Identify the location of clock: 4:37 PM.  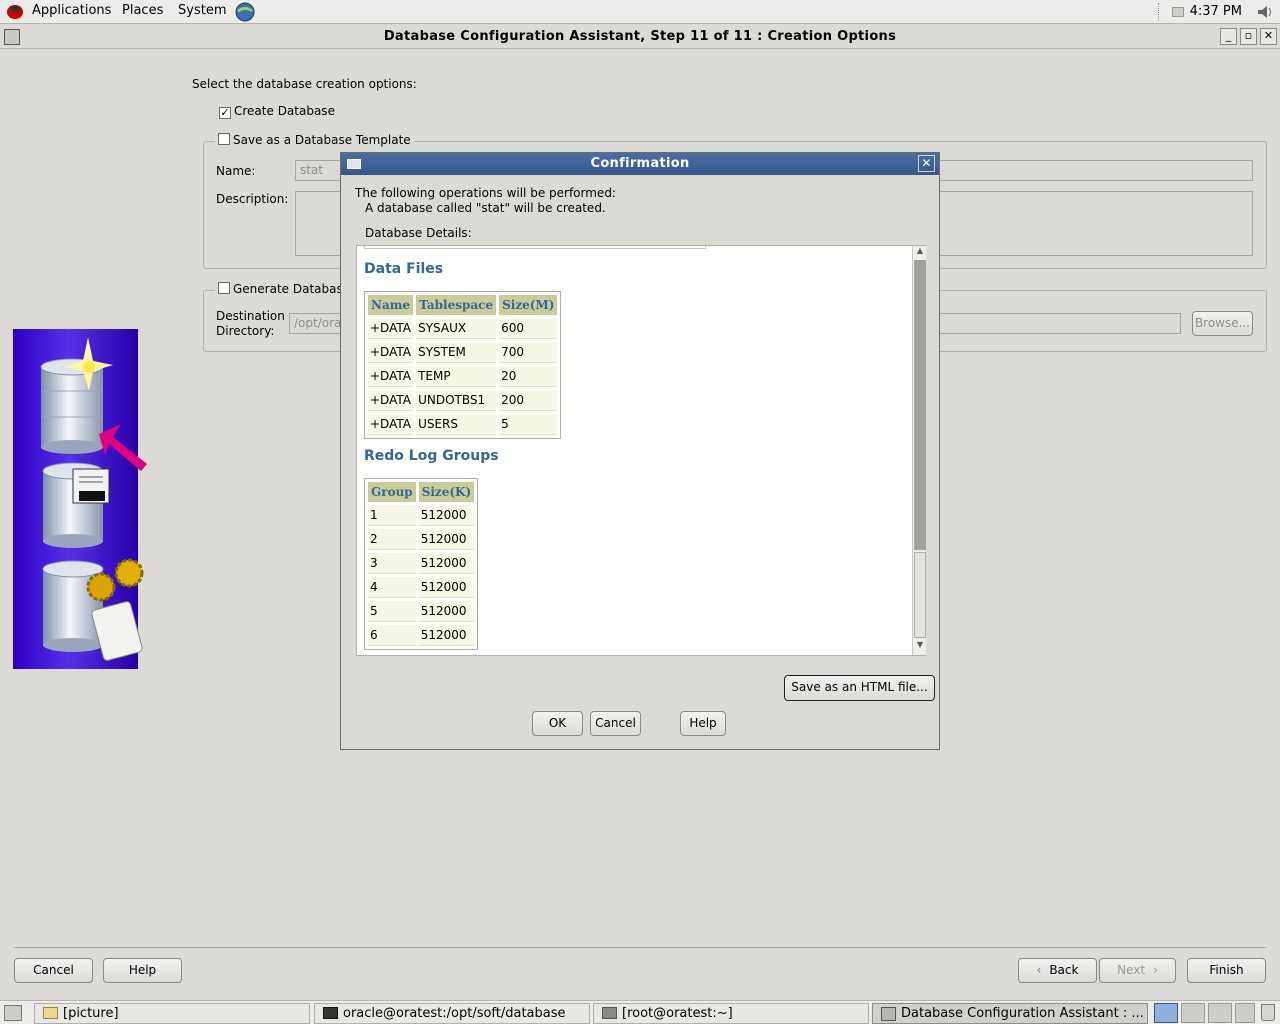
(1216, 11).